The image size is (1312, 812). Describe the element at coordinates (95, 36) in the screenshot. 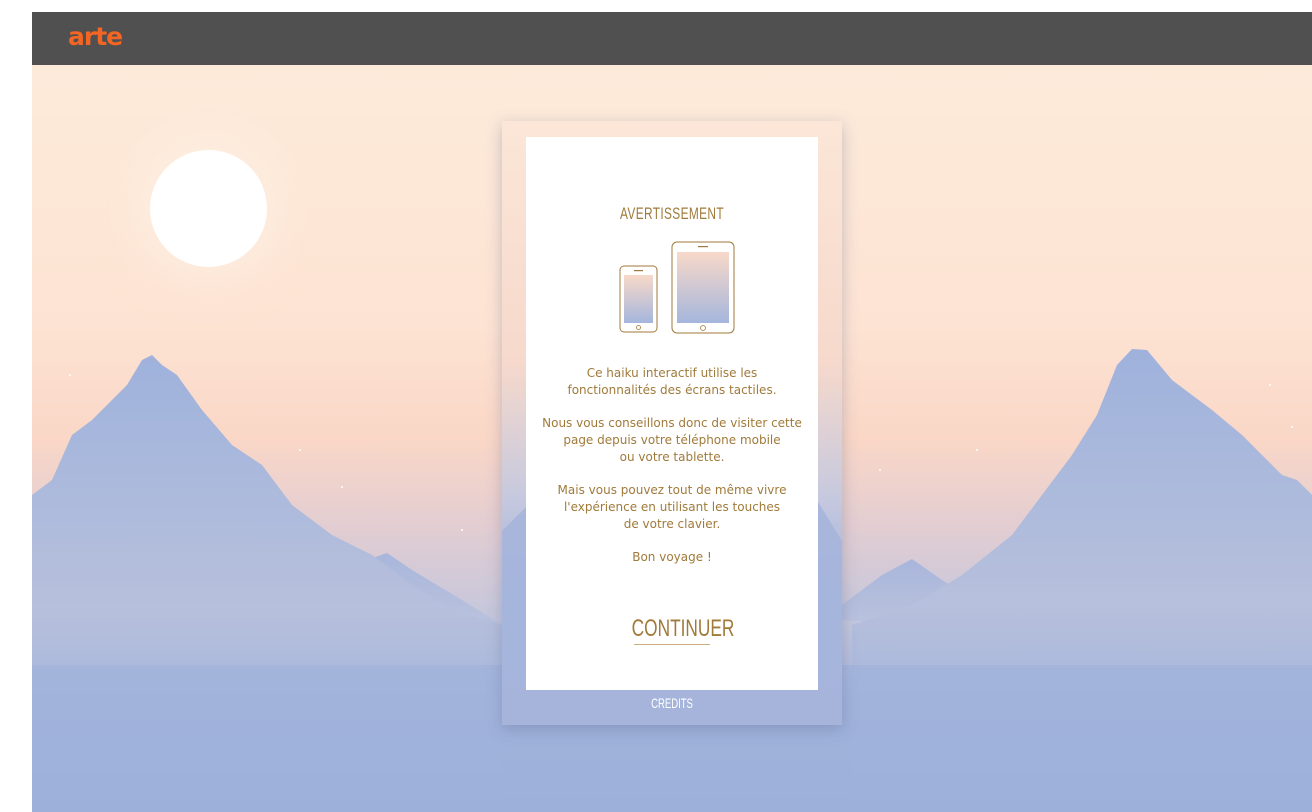

I see `arte-logo: arte` at that location.